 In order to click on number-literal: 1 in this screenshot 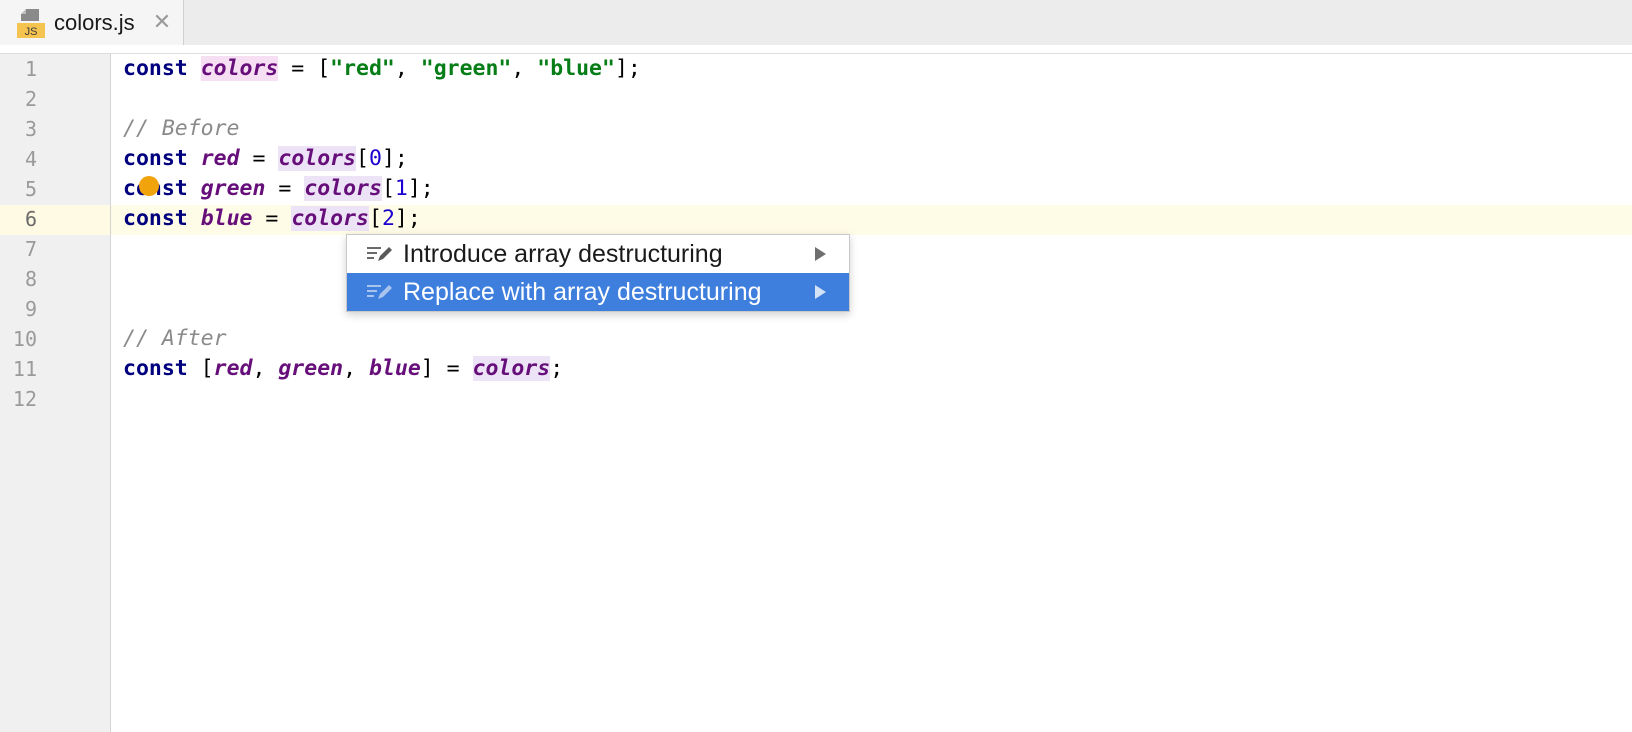, I will do `click(401, 188)`.